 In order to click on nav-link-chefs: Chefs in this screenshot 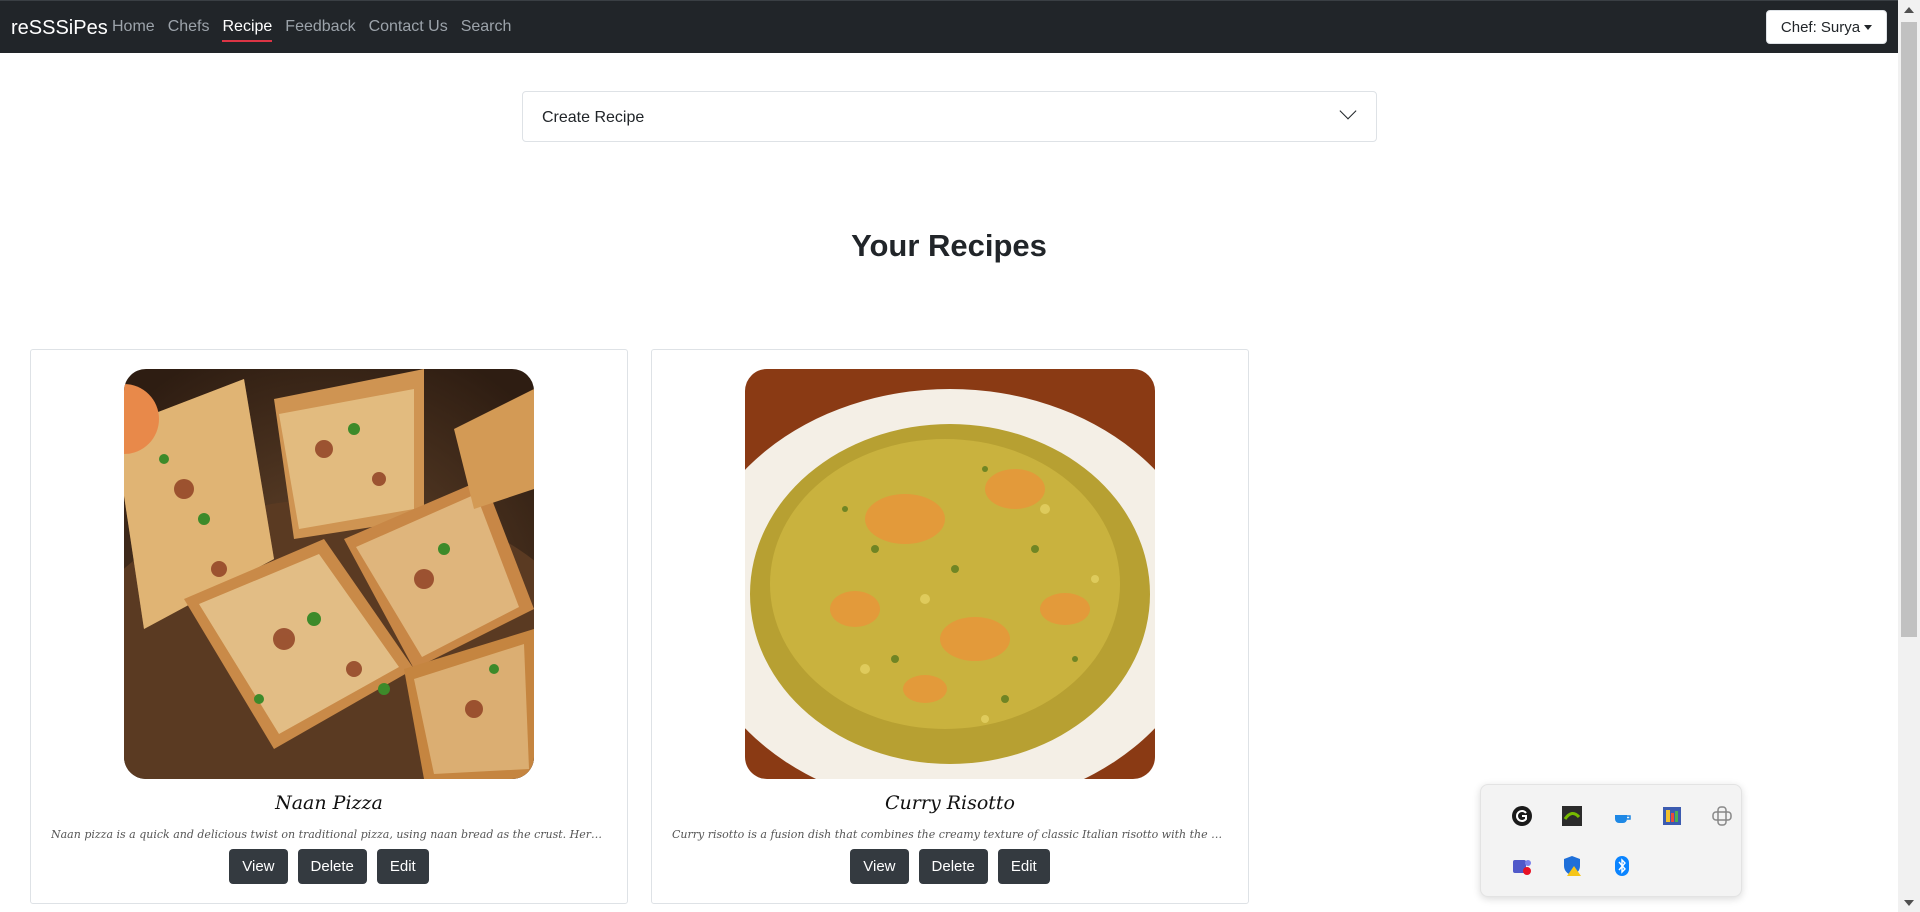, I will do `click(189, 27)`.